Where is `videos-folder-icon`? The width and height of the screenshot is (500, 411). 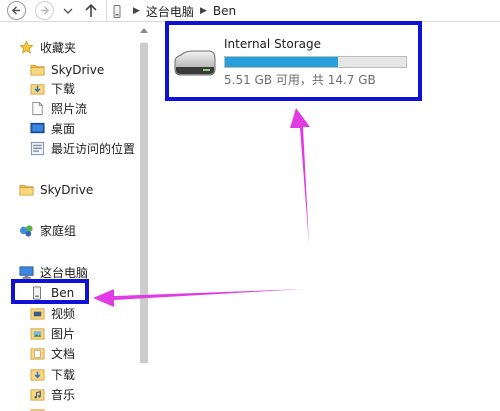 videos-folder-icon is located at coordinates (37, 314).